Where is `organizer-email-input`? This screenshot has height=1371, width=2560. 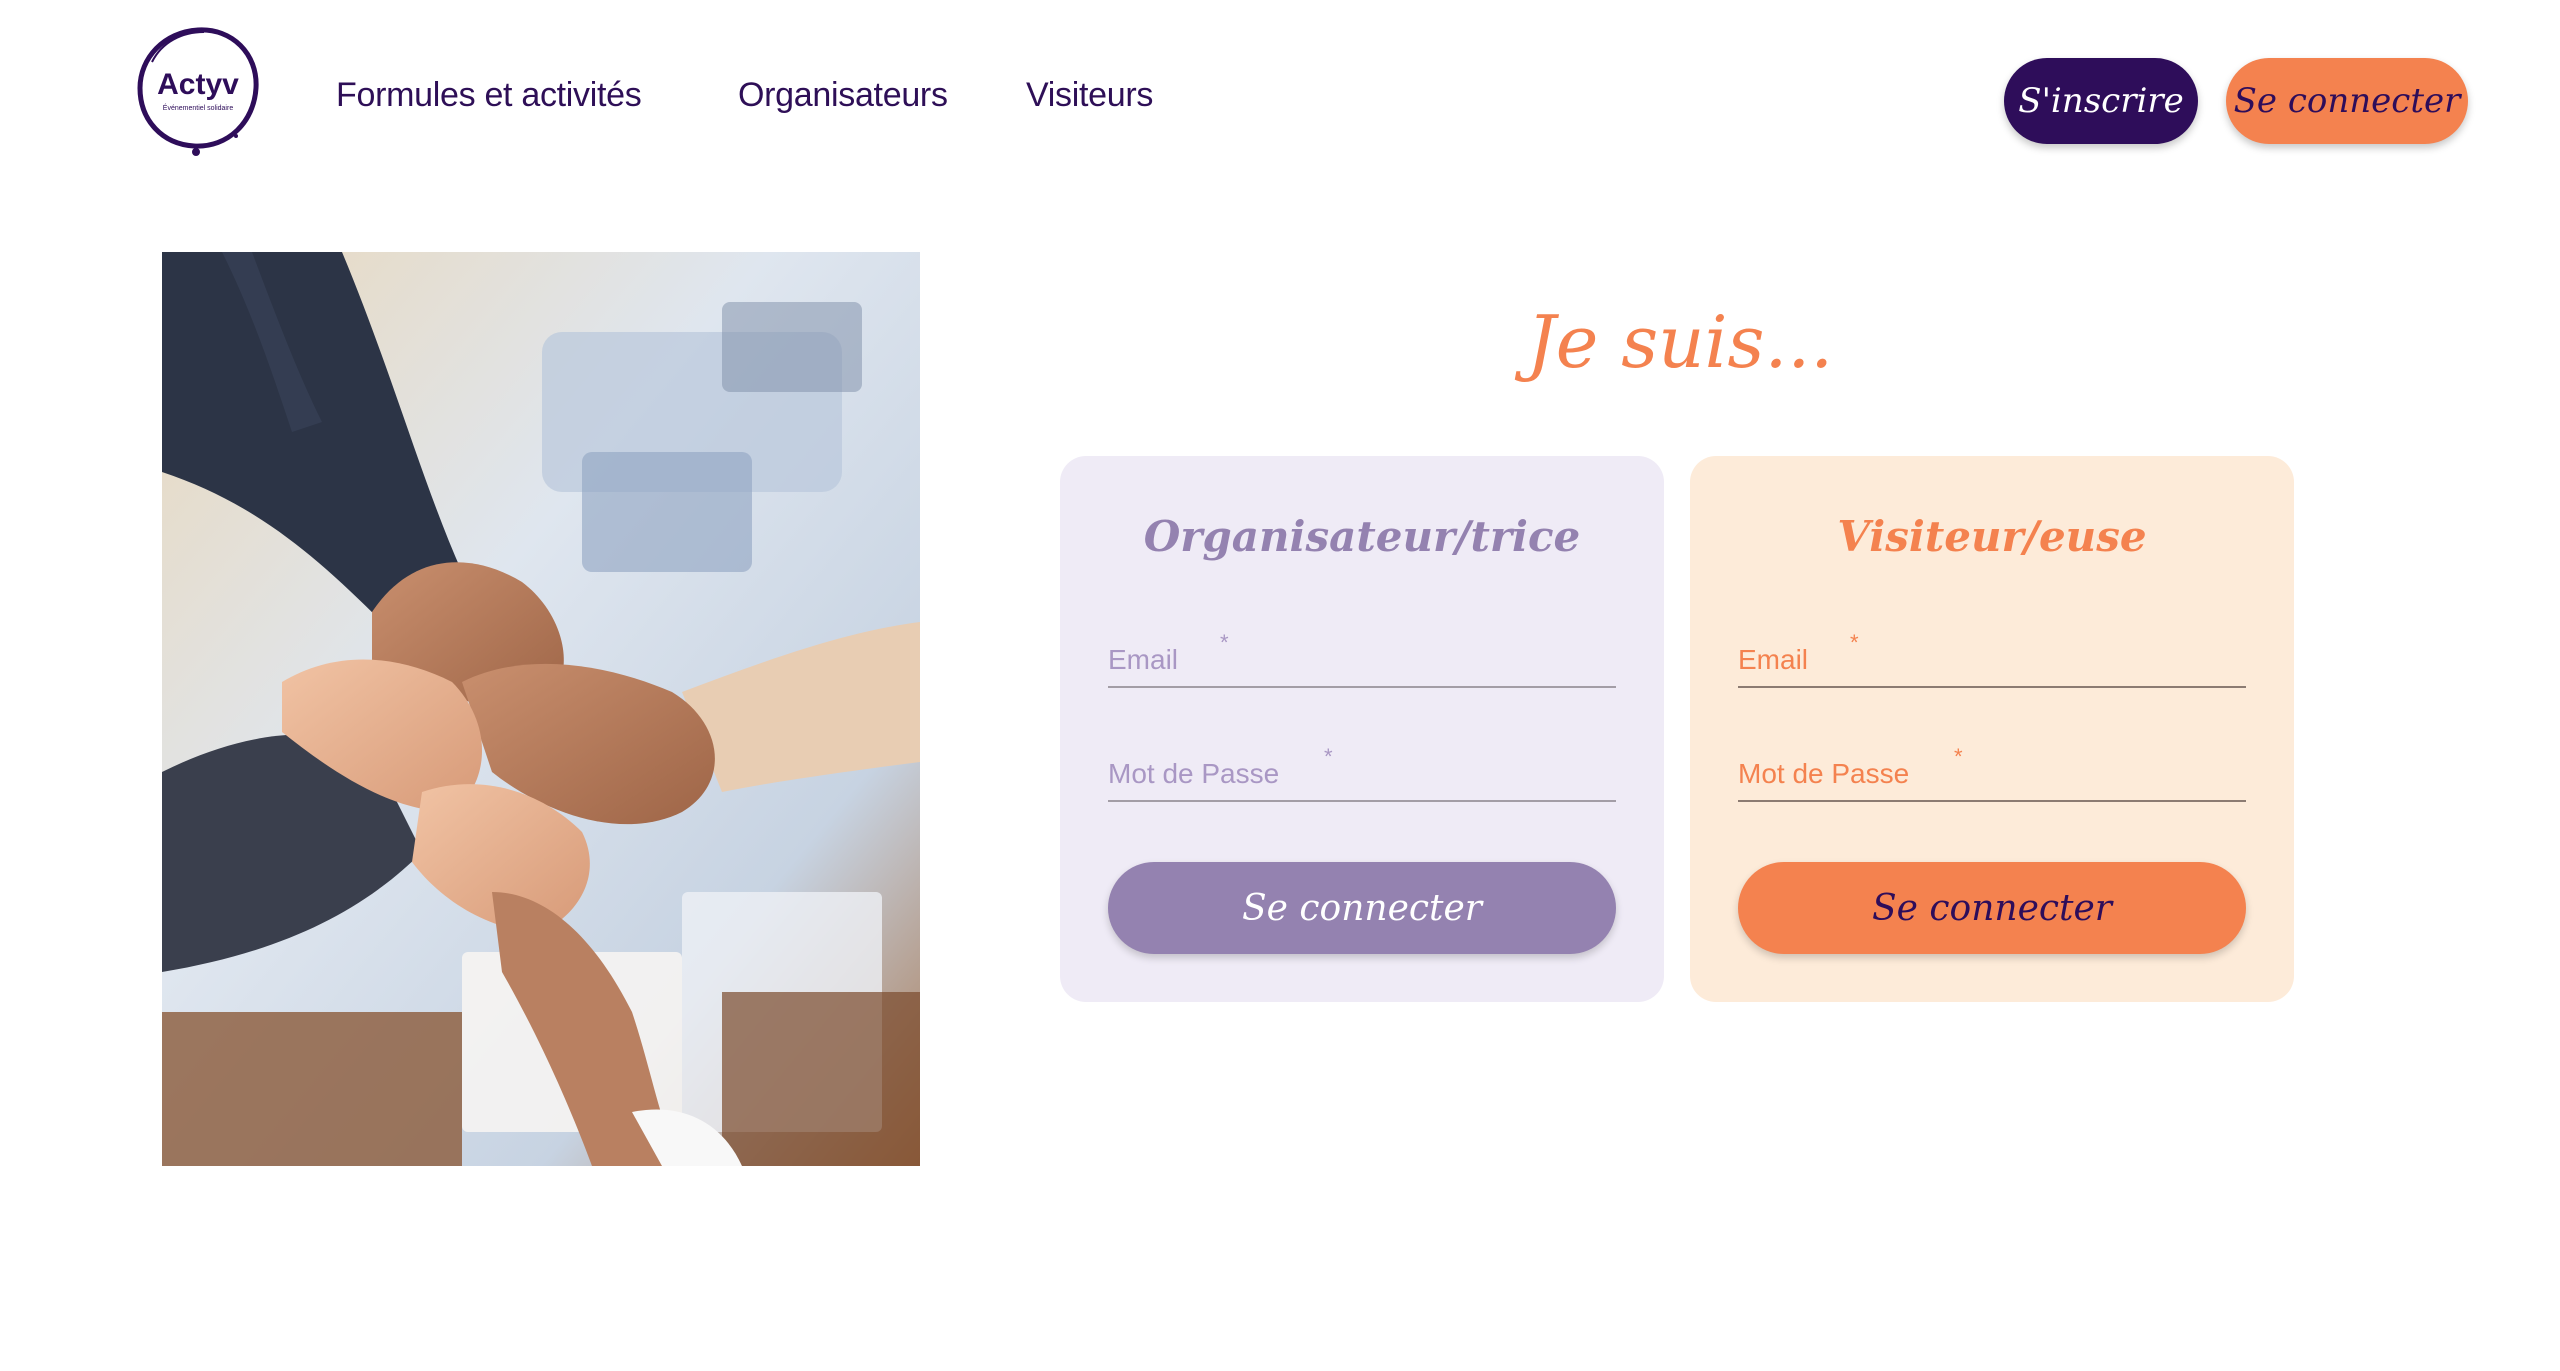 organizer-email-input is located at coordinates (1362, 652).